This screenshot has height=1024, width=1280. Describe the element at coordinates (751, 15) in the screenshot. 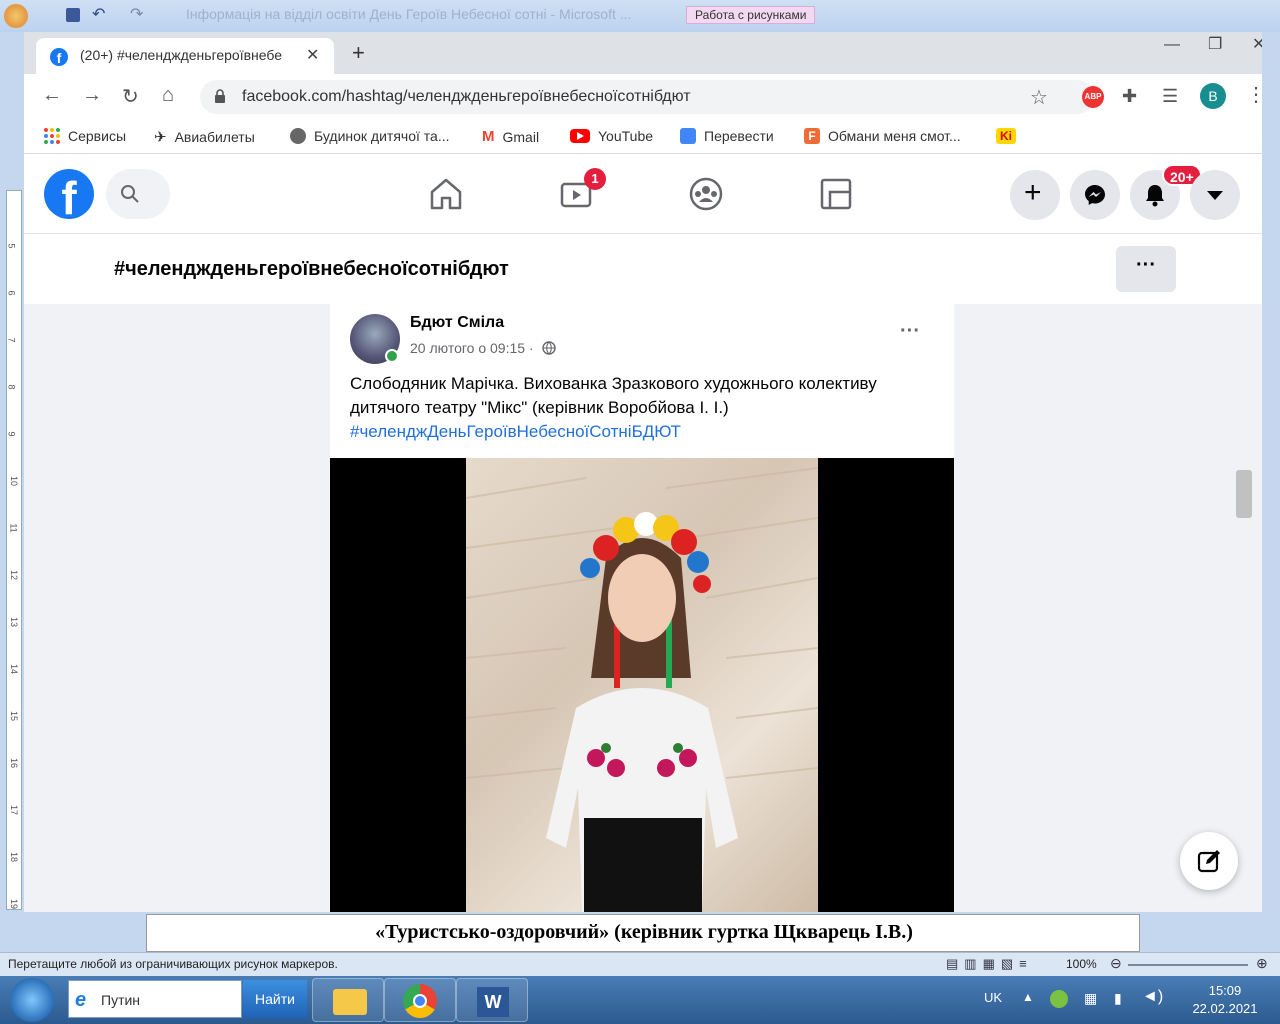

I see `picture-tools-tab: Работа с рисунками` at that location.